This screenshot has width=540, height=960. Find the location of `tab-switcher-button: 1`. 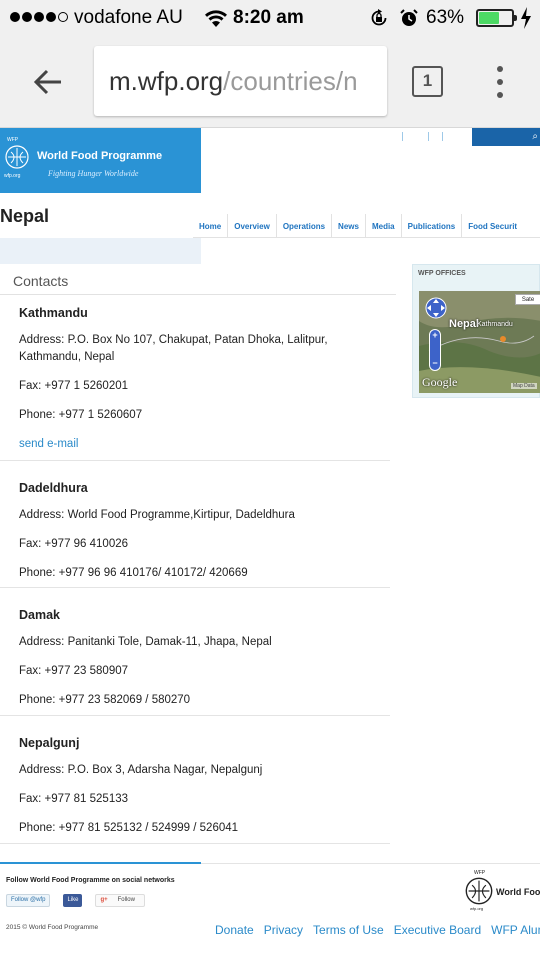

tab-switcher-button: 1 is located at coordinates (427, 81).